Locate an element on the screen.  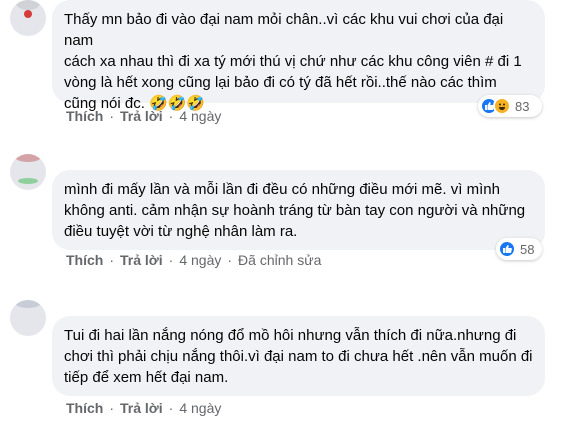
comment-text-line: điều tuyệt vời từ nghệ nhân làm ra. is located at coordinates (181, 231).